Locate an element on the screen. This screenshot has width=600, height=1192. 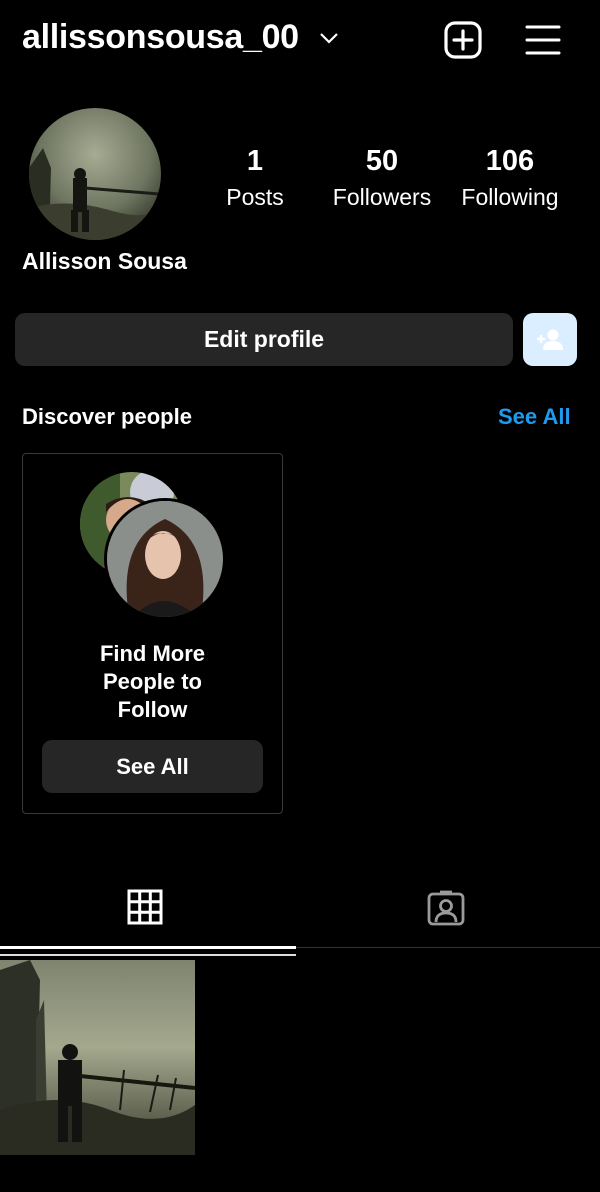
chevron-down-icon is located at coordinates (329, 38).